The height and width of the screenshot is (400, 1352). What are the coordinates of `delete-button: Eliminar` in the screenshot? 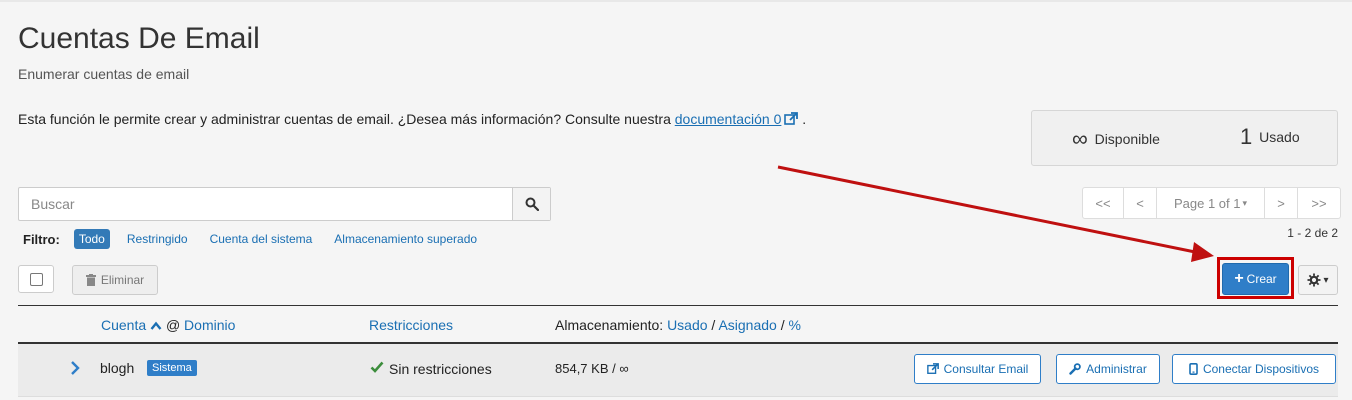 It's located at (115, 280).